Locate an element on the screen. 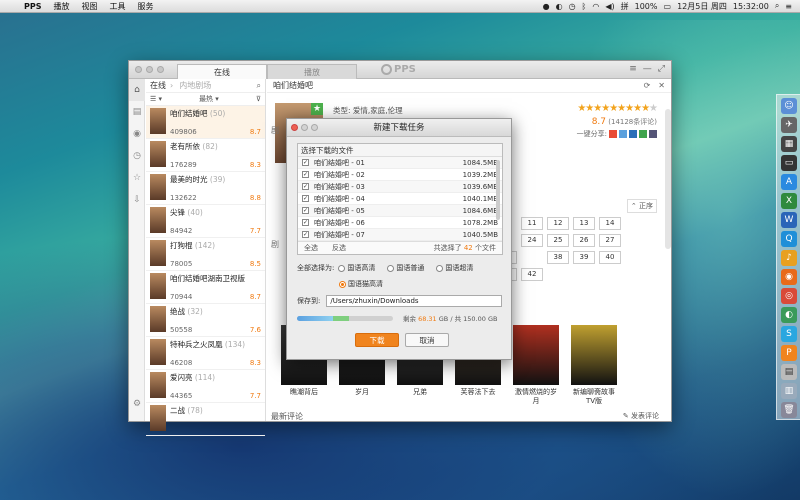 This screenshot has height=500, width=800. select-all-button: 全选 is located at coordinates (311, 248).